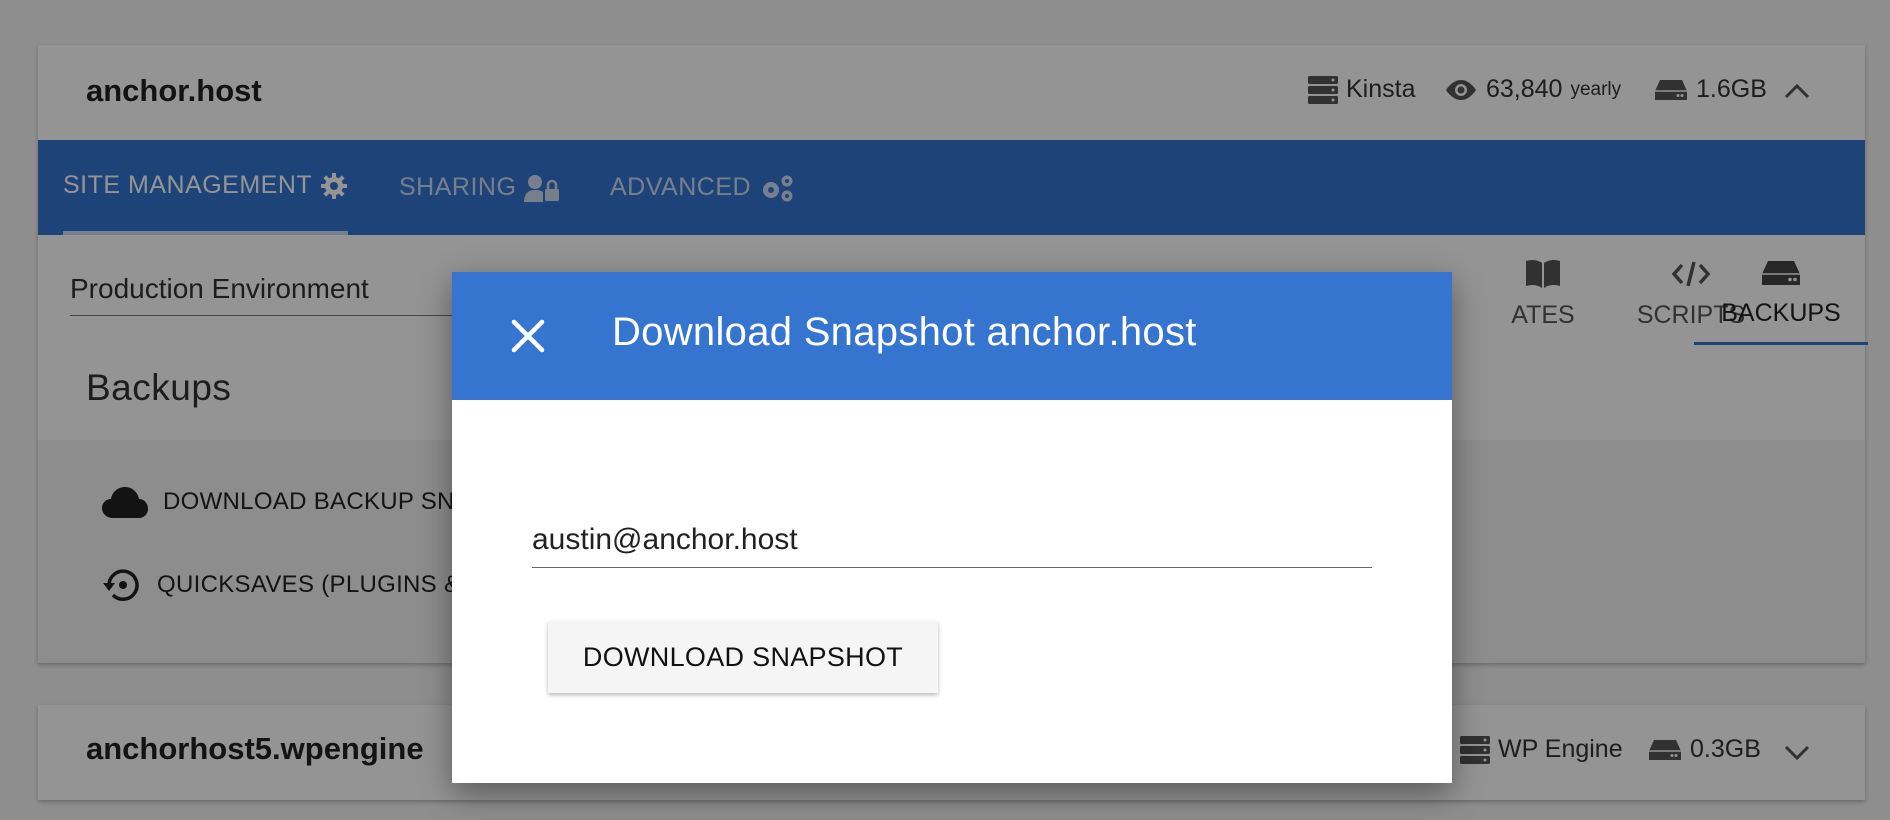 Image resolution: width=1890 pixels, height=820 pixels. What do you see at coordinates (904, 332) in the screenshot?
I see `dialog-title: Download Snapshot anchor.host` at bounding box center [904, 332].